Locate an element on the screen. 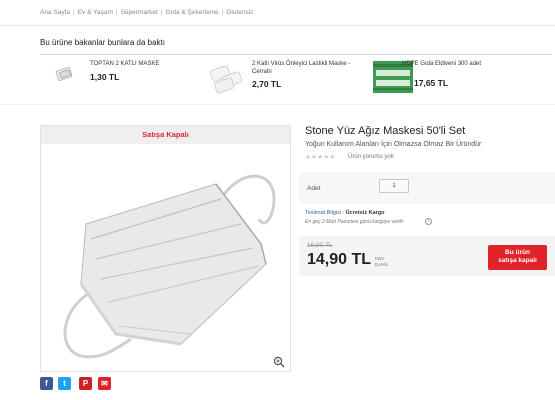  related-item-price: 17,65 TL is located at coordinates (431, 83).